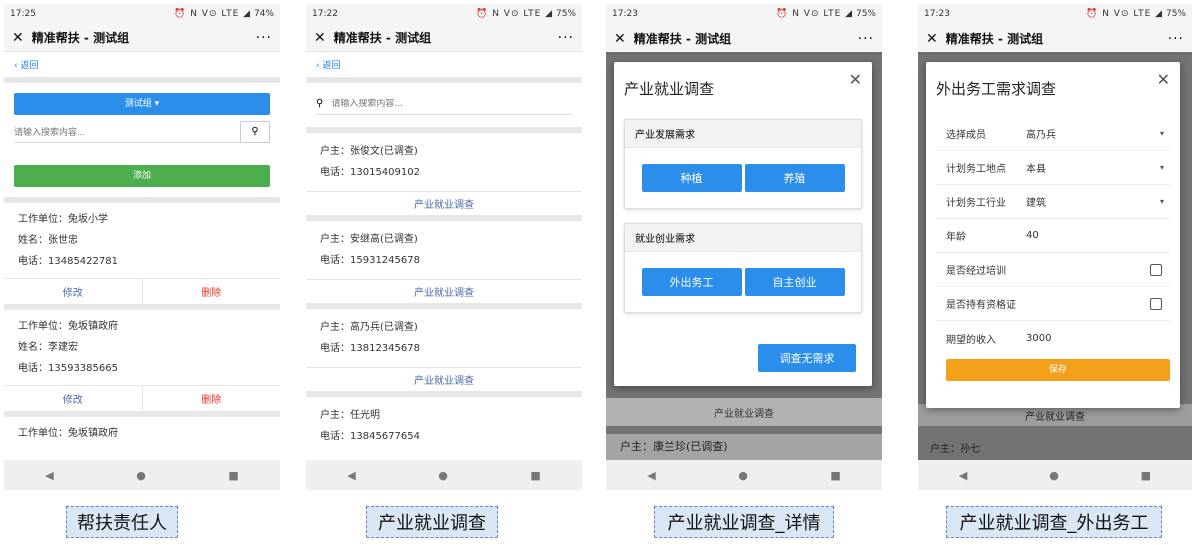  What do you see at coordinates (370, 426) in the screenshot?
I see `household-item: 户主：任光明 电话：13845677654` at bounding box center [370, 426].